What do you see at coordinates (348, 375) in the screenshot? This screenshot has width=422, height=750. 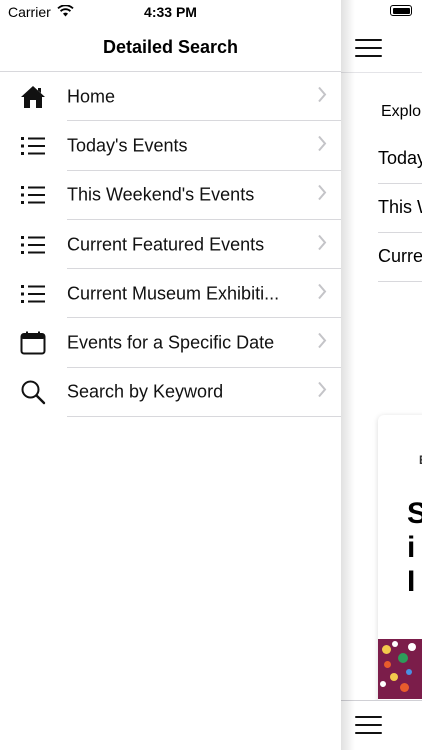 I see `menu-shadow` at bounding box center [348, 375].